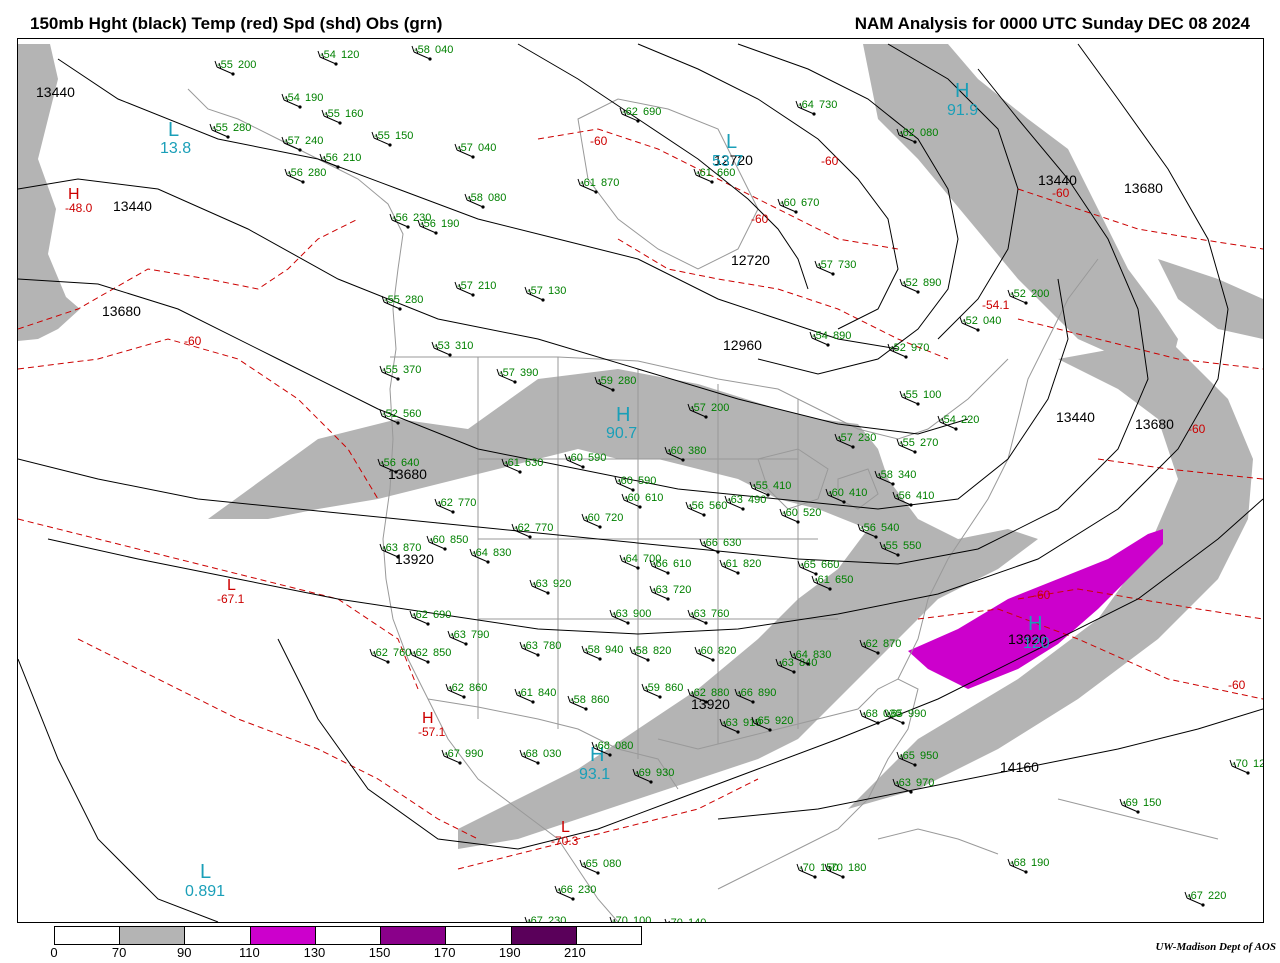 This screenshot has height=963, width=1280. Describe the element at coordinates (314, 141) in the screenshot. I see `obs-height: 240` at that location.